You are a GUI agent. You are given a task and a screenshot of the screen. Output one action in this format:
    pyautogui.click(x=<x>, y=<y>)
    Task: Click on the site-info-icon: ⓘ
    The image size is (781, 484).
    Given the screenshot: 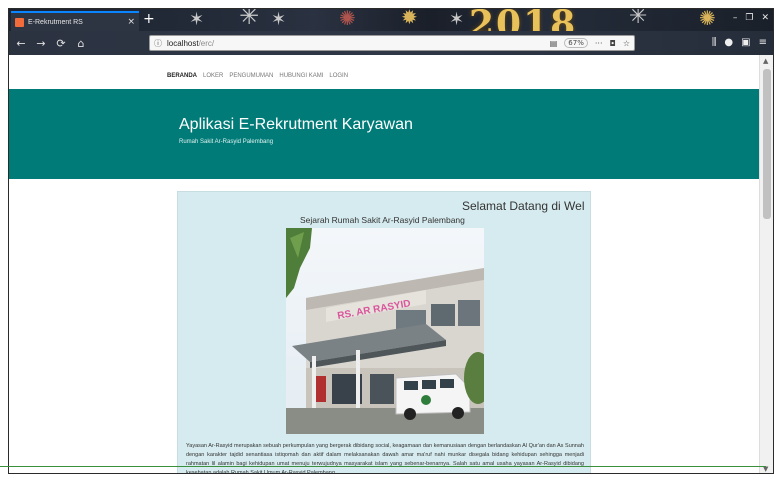 What is the action you would take?
    pyautogui.click(x=158, y=43)
    